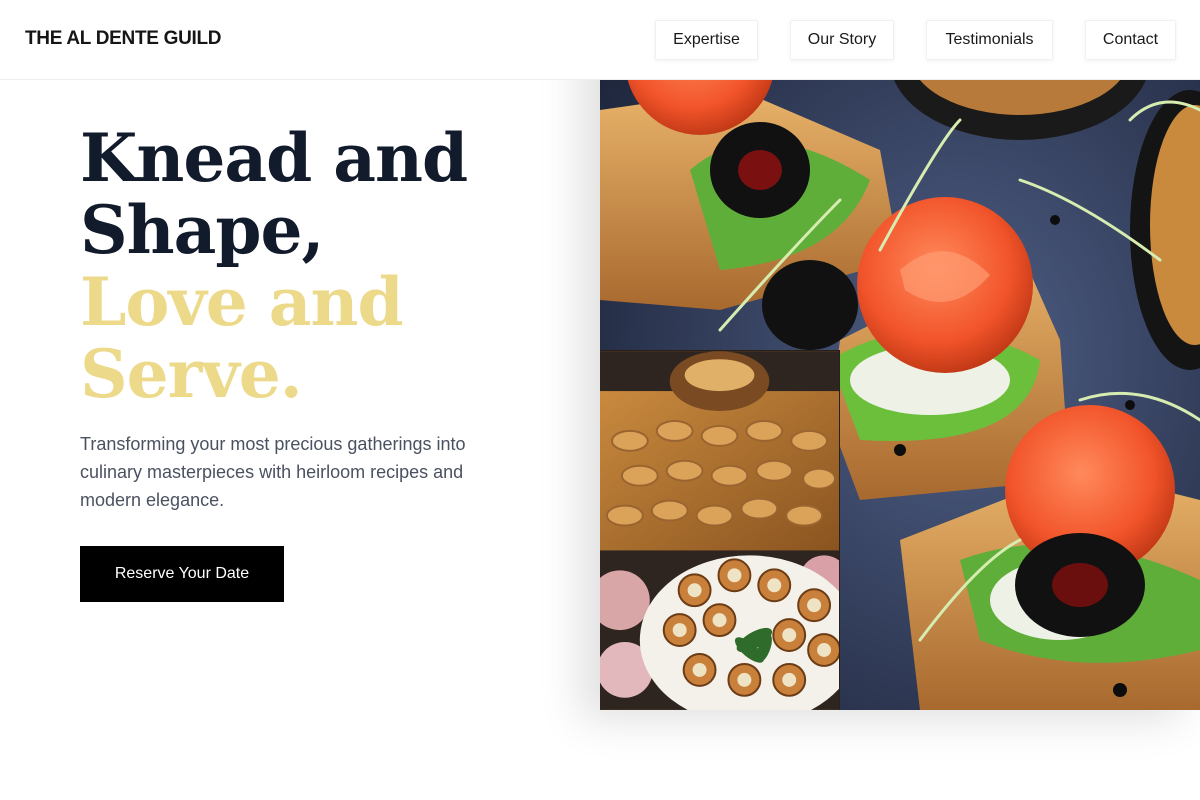 This screenshot has width=1200, height=800. What do you see at coordinates (274, 158) in the screenshot?
I see `hero-title-line-1: Knead and` at bounding box center [274, 158].